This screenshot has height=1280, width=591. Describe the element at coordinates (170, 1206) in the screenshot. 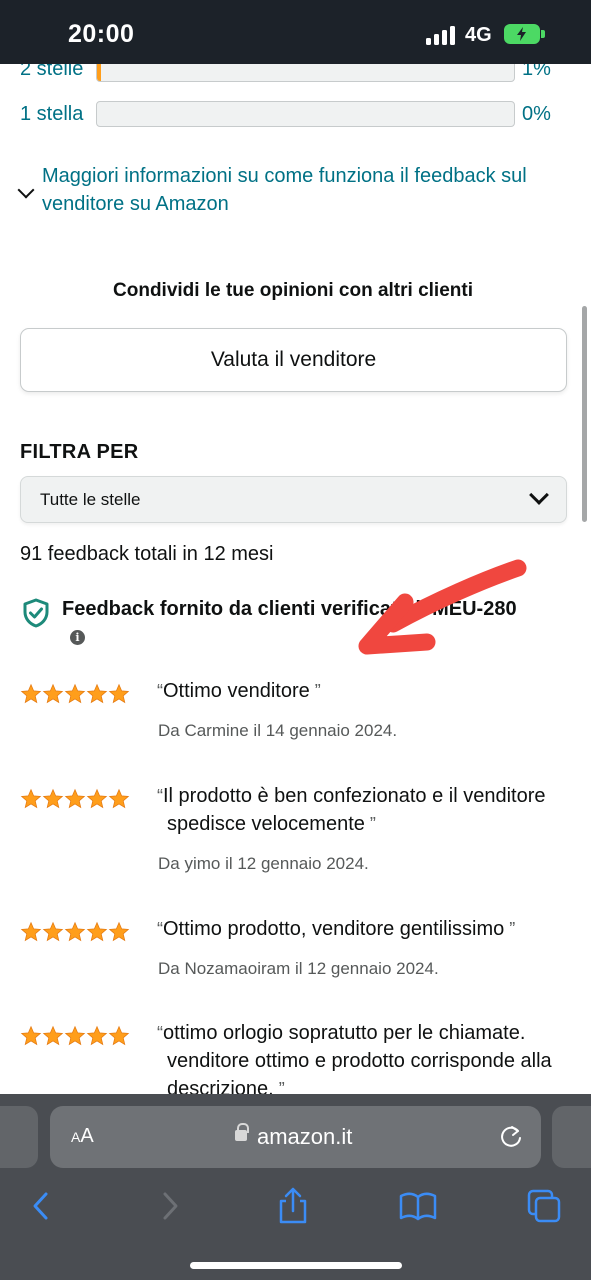

I see `forward-icon` at that location.